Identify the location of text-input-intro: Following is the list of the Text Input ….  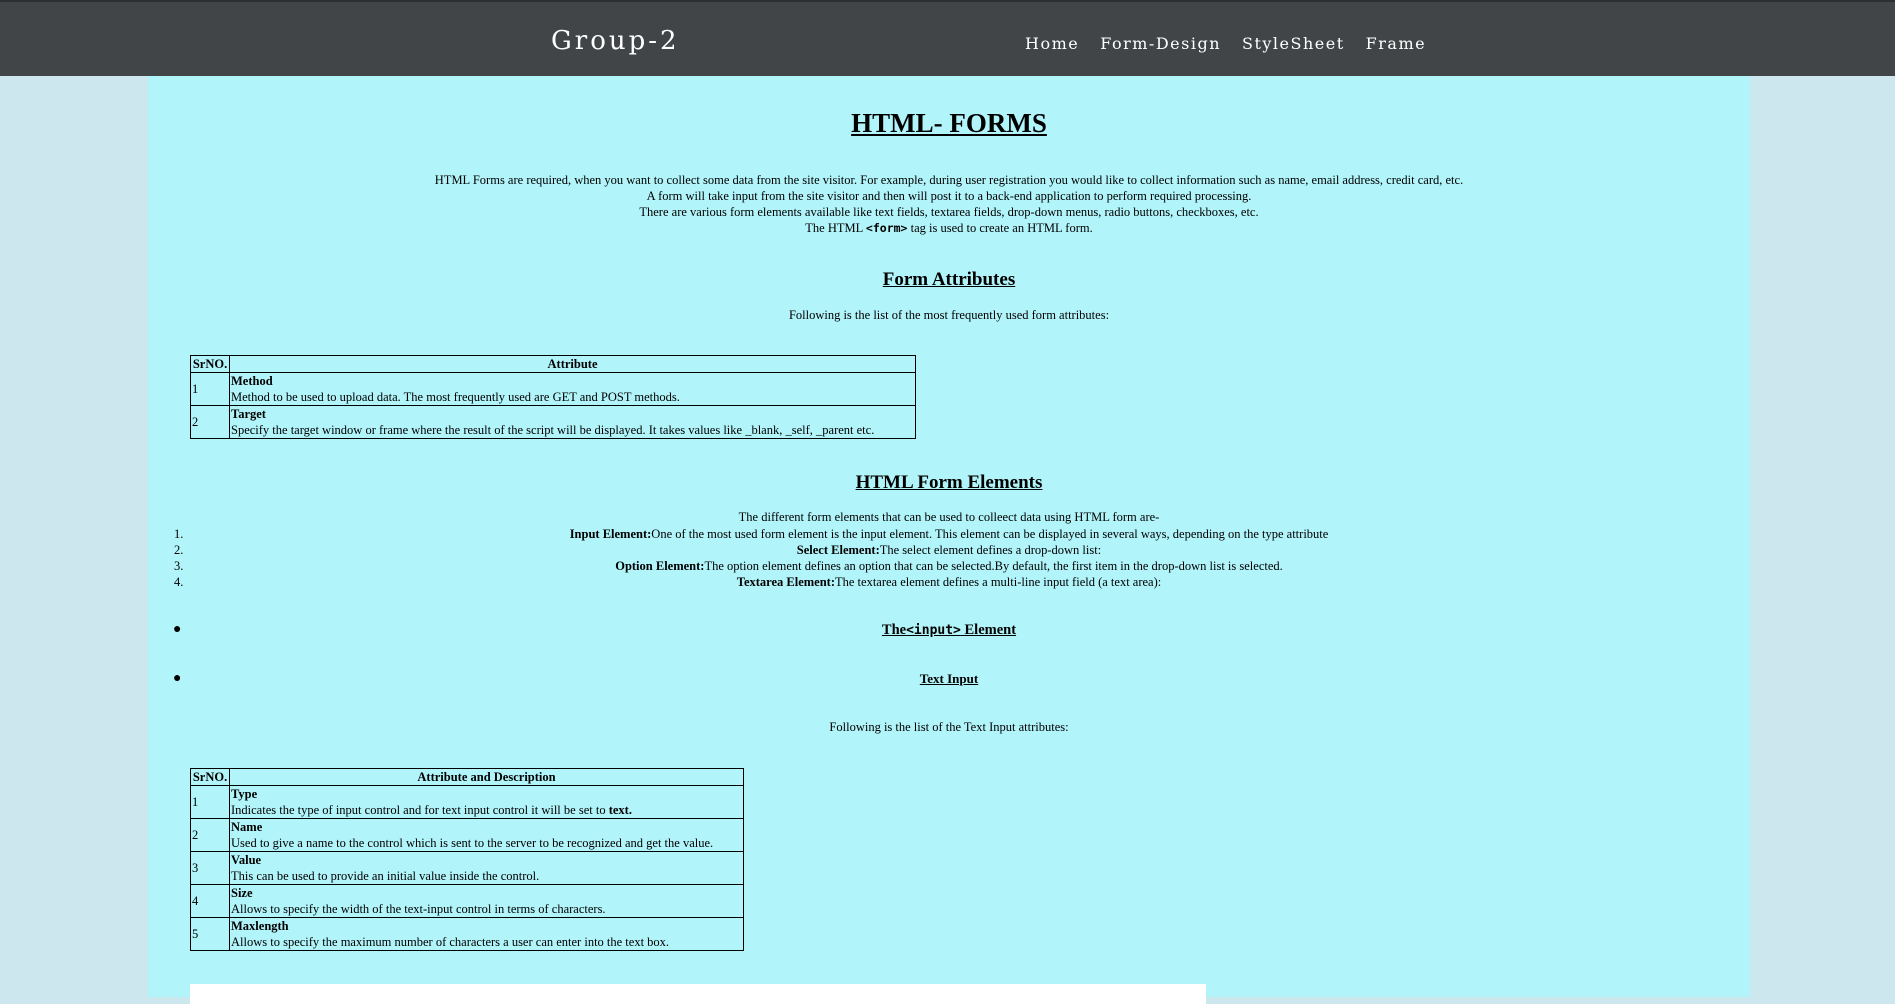
(949, 727).